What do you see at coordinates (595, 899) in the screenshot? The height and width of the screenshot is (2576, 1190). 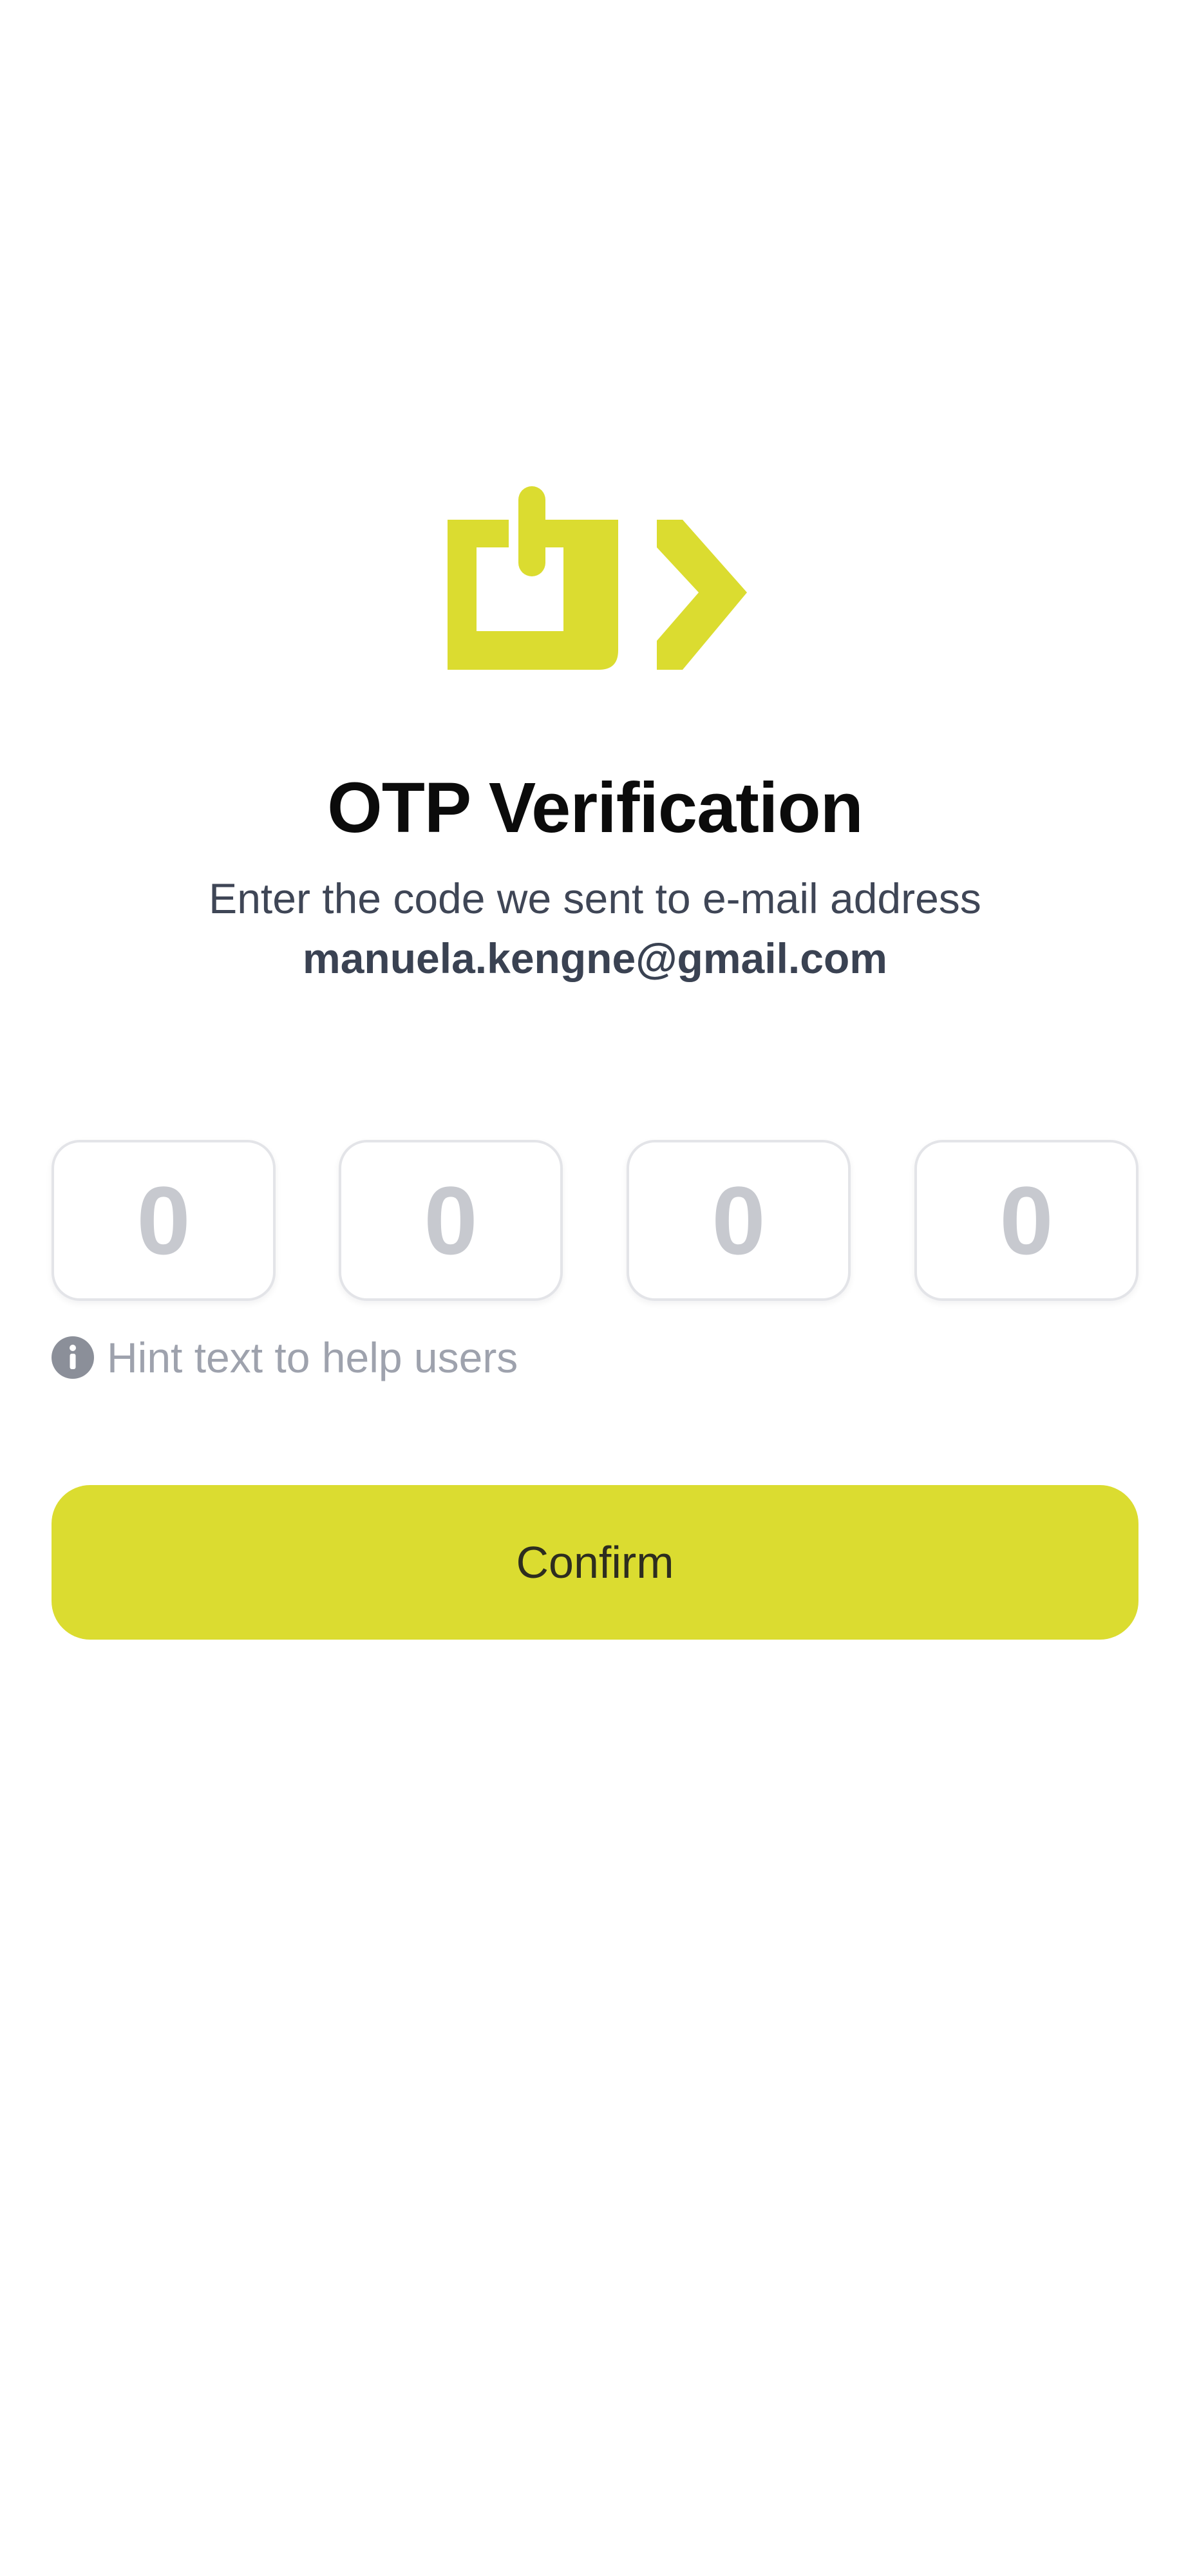 I see `page-subtitle: Enter the code we sent to e-mail address` at bounding box center [595, 899].